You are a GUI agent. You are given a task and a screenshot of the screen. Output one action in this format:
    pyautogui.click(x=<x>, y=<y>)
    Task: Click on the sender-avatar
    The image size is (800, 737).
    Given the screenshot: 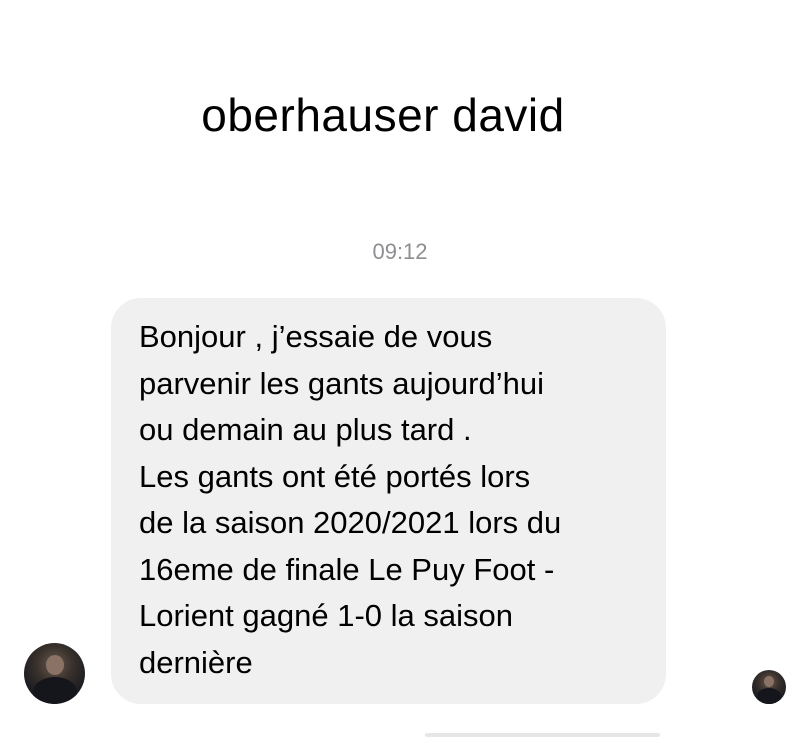 What is the action you would take?
    pyautogui.click(x=54, y=673)
    